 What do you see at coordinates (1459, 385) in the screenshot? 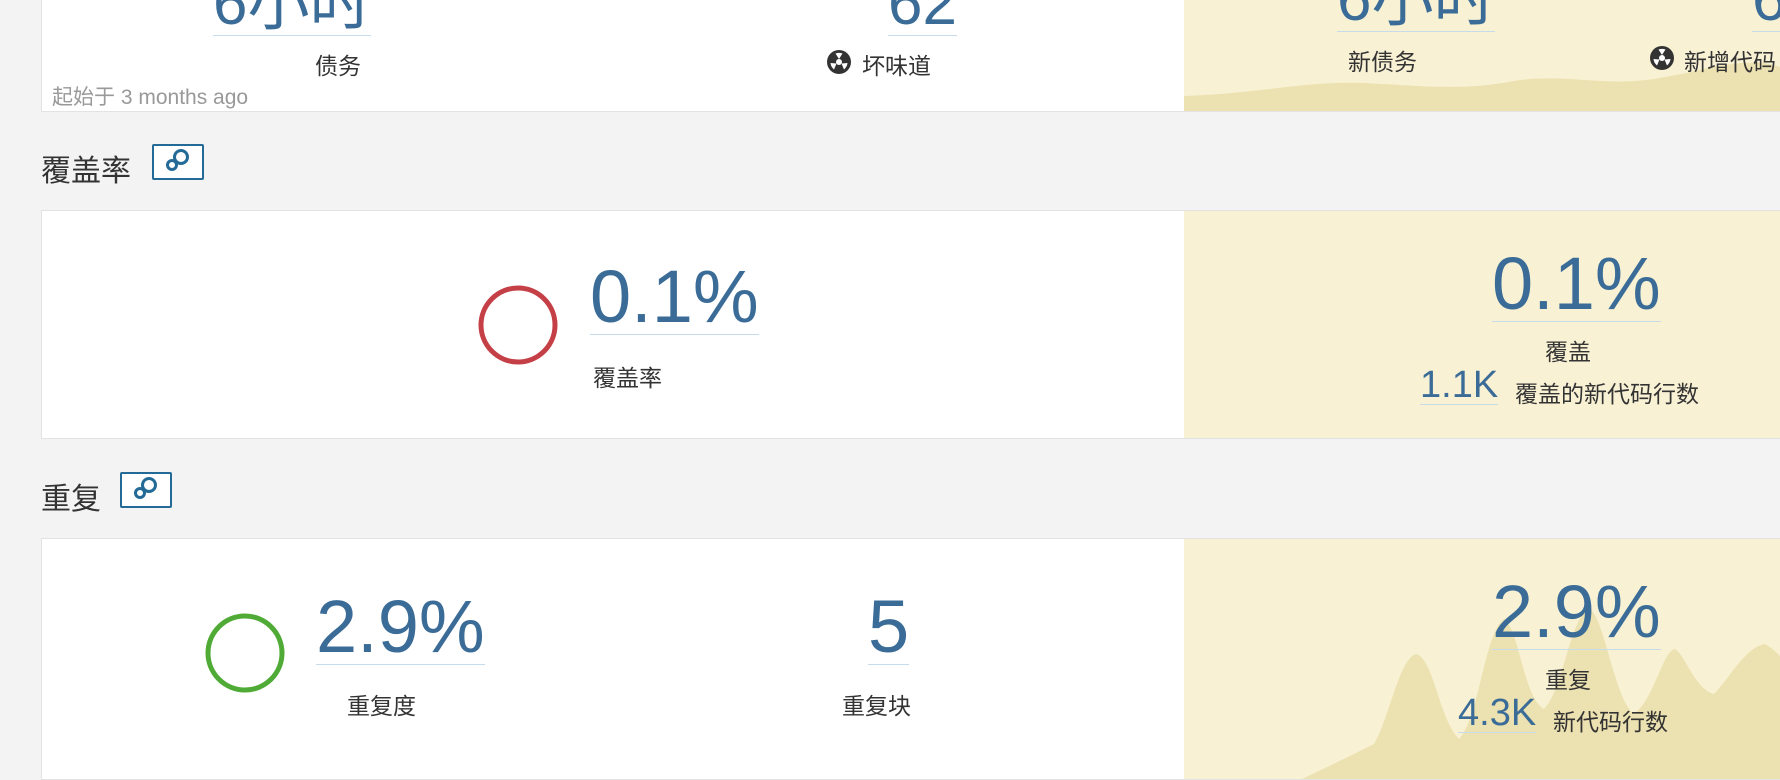
I see `new-lines-to-cover-value: 1.1K` at bounding box center [1459, 385].